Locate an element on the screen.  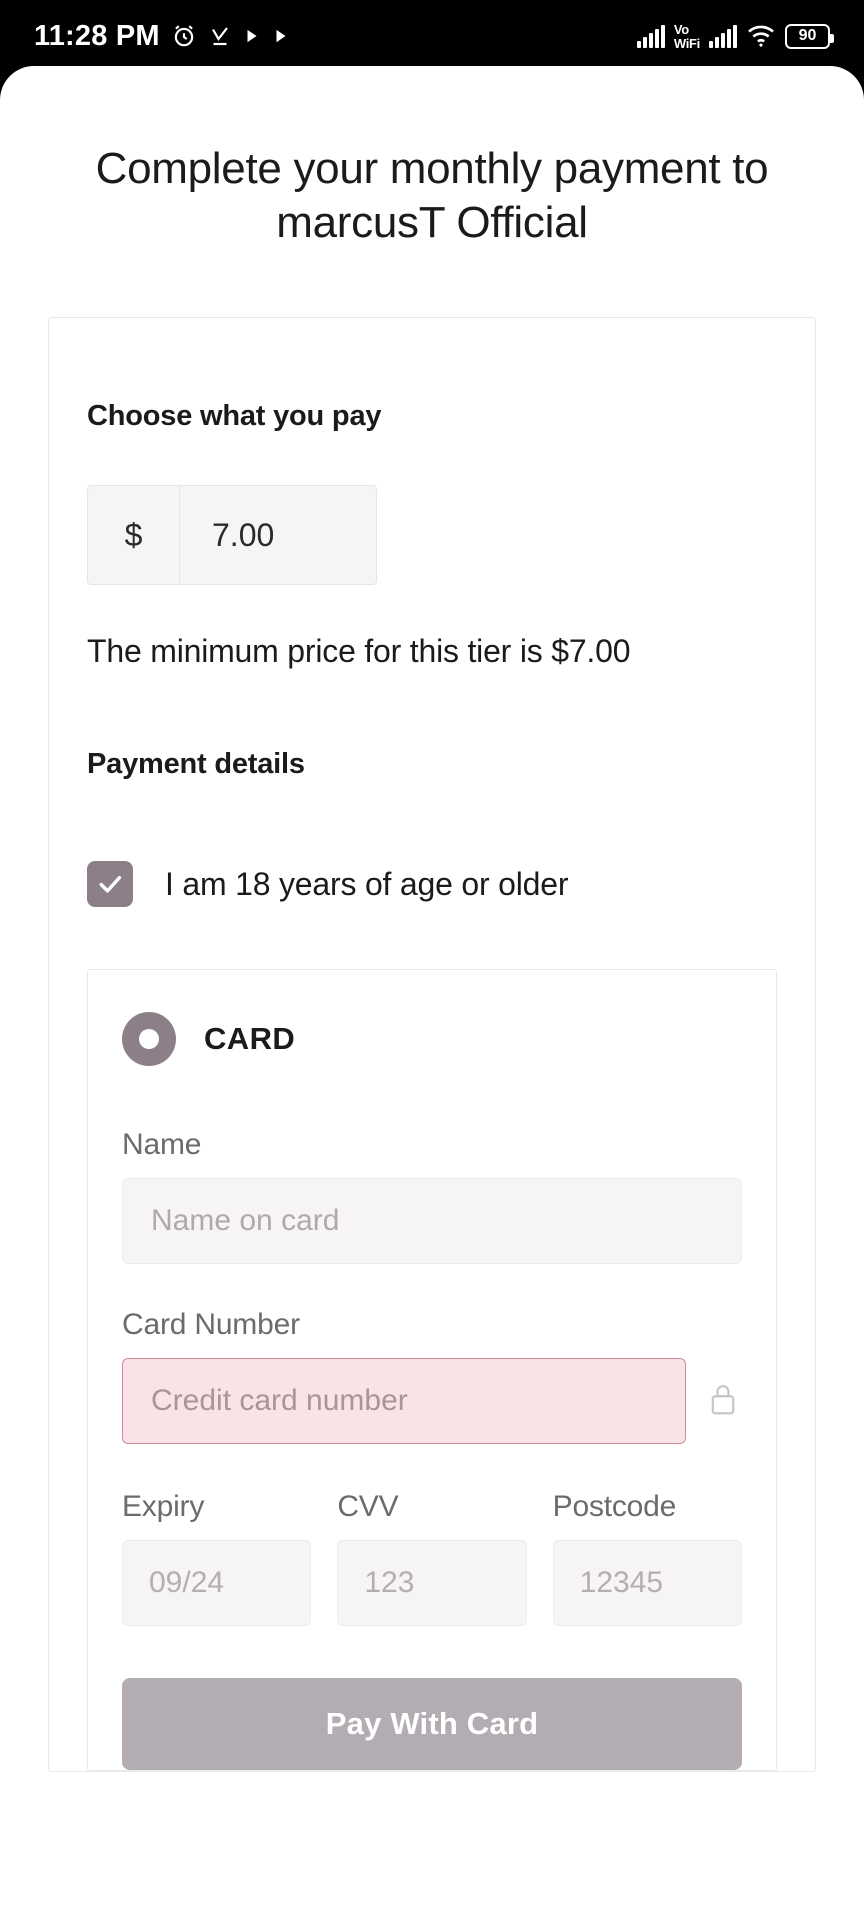
card-number-field-label: Card Number is located at coordinates (211, 1325).